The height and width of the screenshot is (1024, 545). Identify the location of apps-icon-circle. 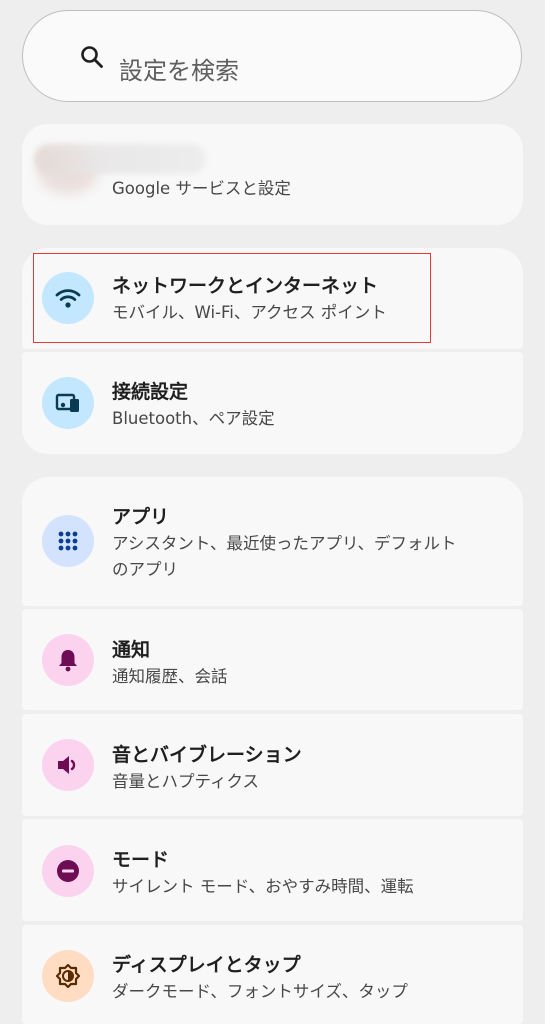
(68, 541).